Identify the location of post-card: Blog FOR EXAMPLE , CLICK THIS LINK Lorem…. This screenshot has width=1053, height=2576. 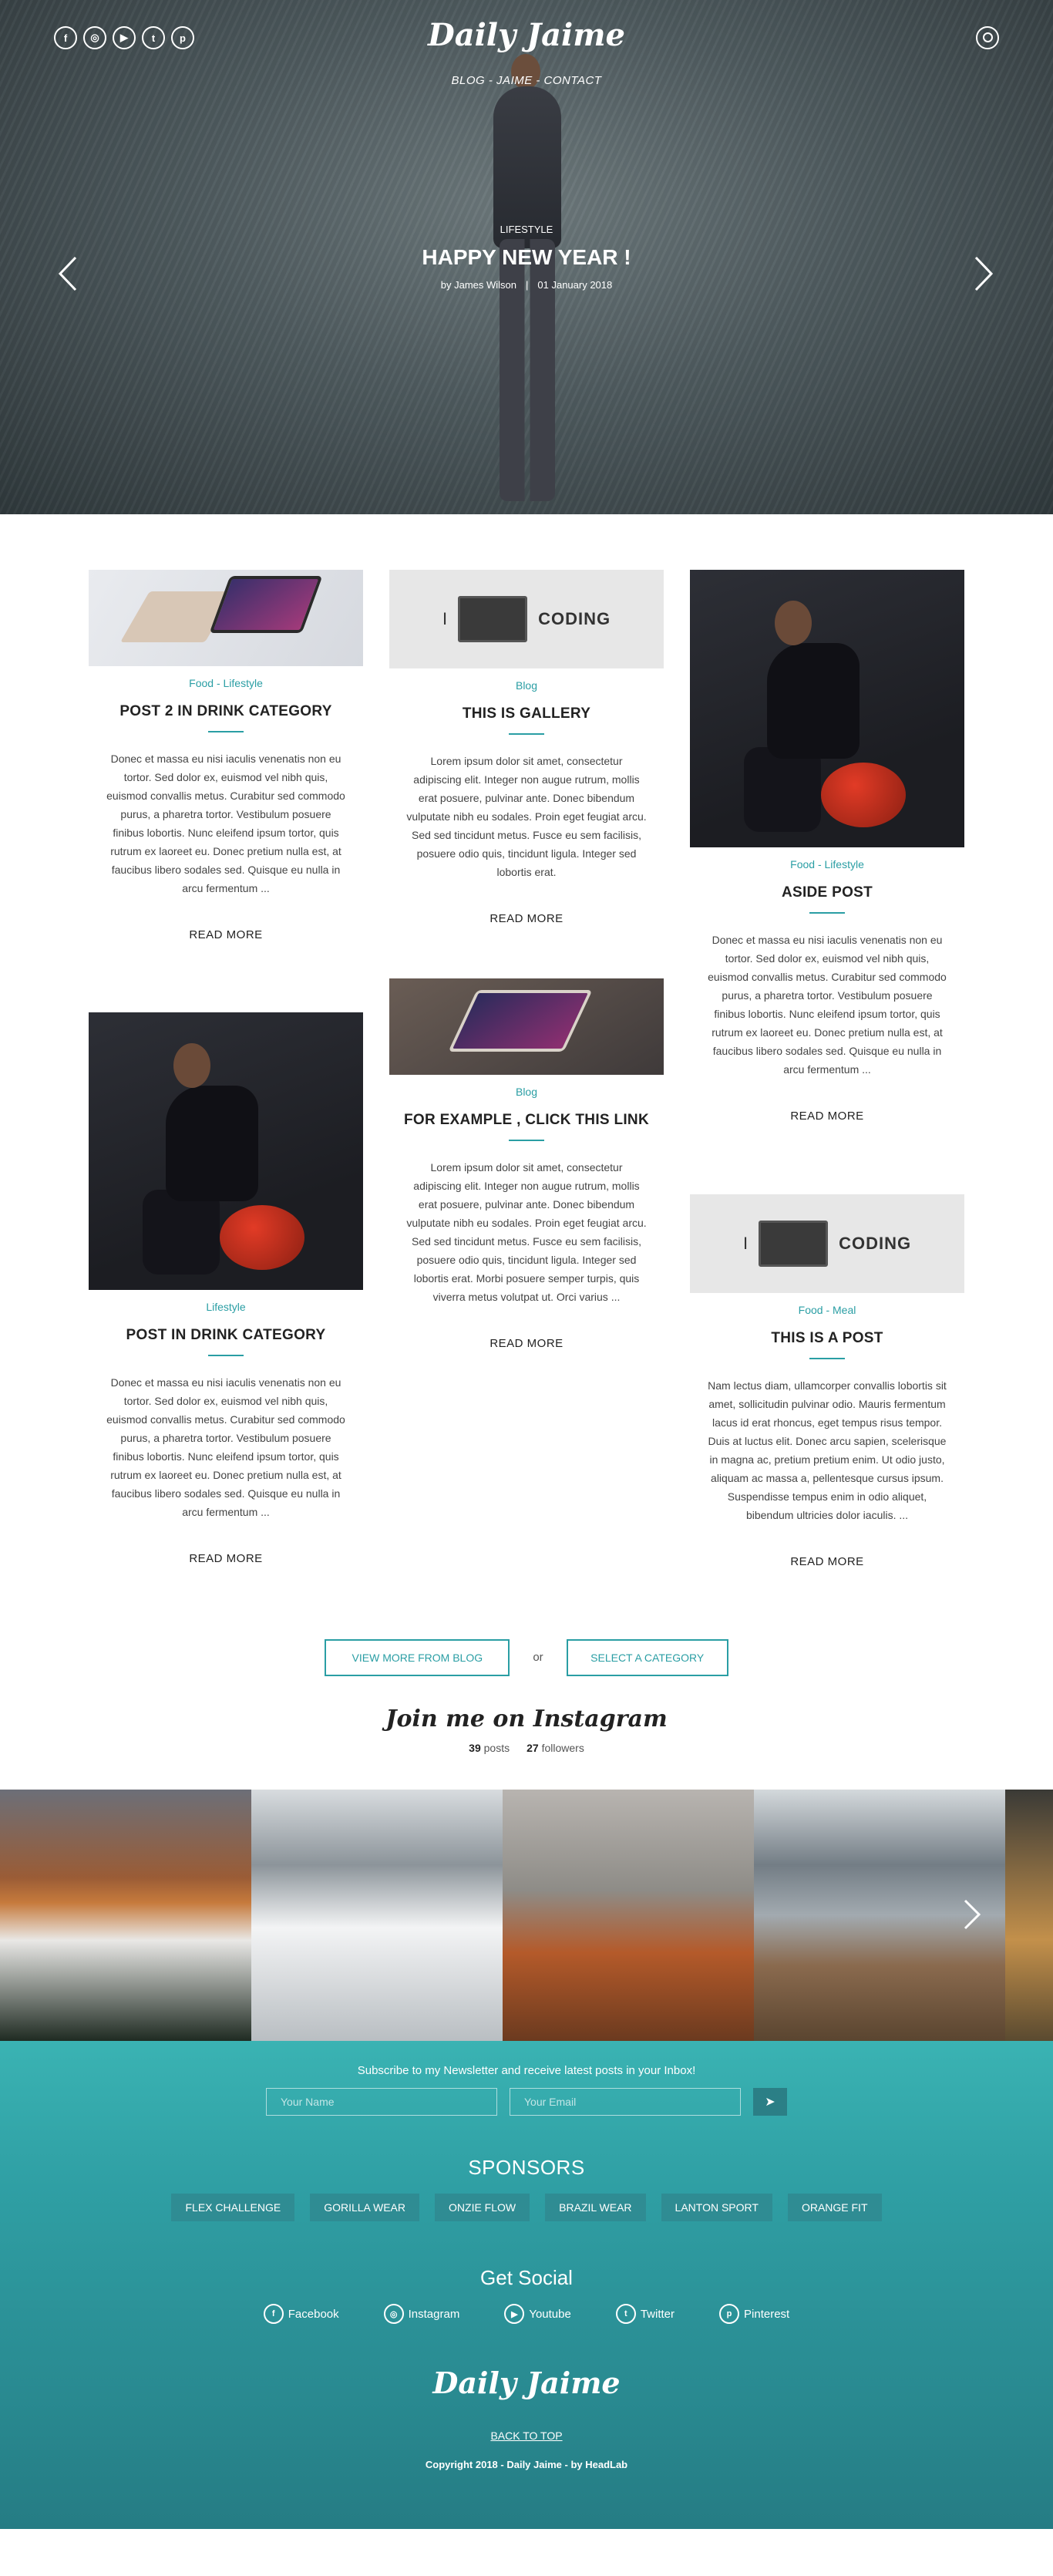
(526, 1164).